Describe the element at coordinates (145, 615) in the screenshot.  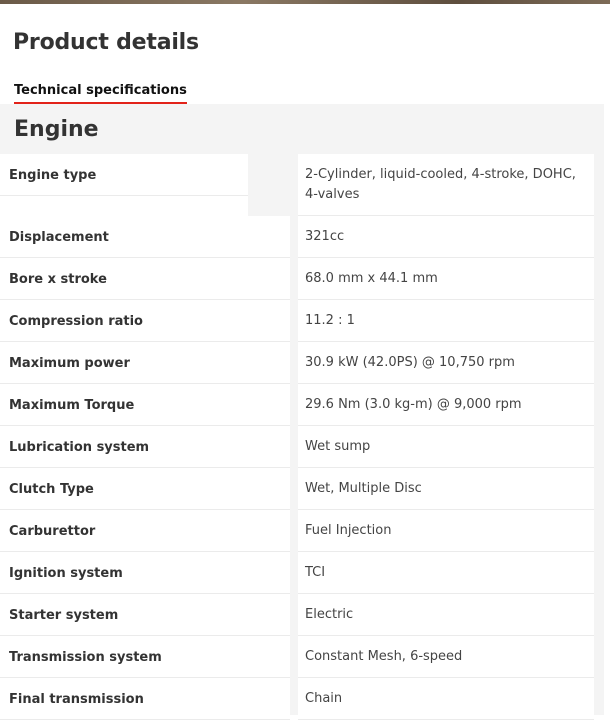
I see `spec-label: Starter system` at that location.